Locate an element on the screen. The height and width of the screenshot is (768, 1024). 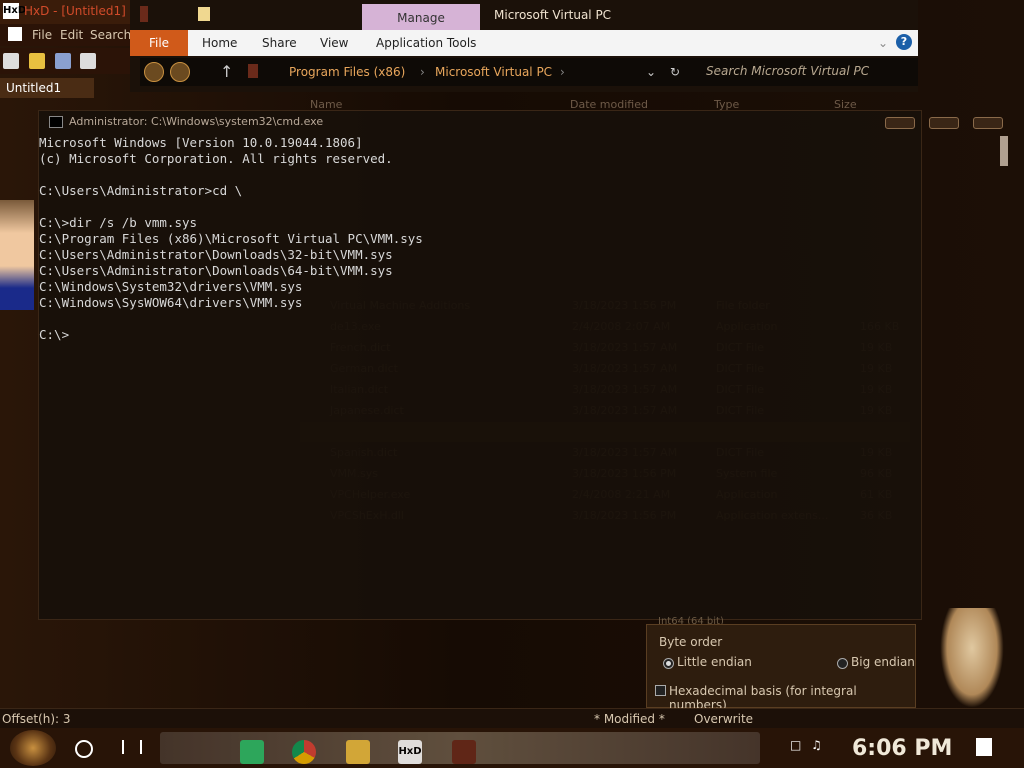
window-controls is located at coordinates (843, 15).